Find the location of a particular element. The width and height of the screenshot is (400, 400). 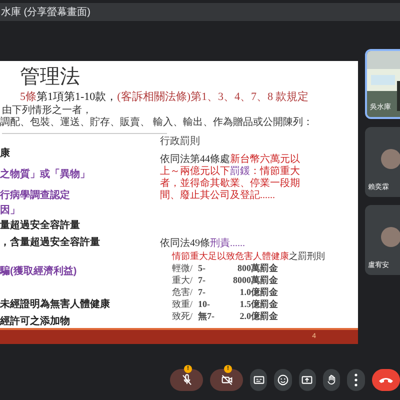

more-options-button is located at coordinates (356, 380).